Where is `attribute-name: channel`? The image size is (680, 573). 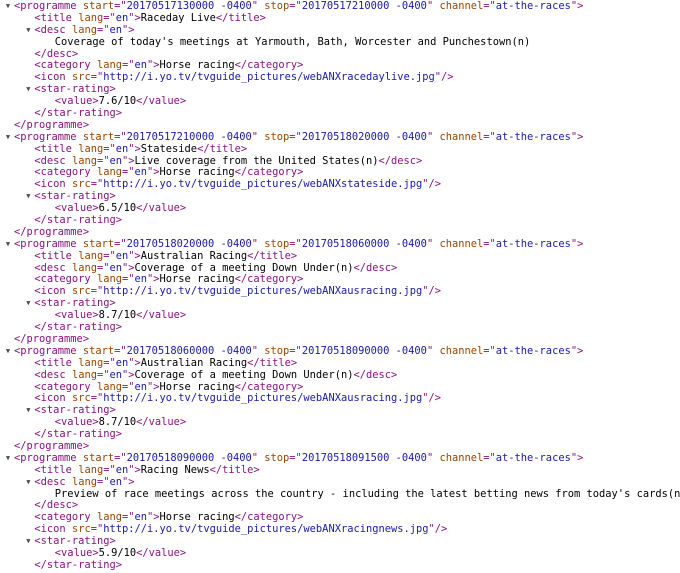 attribute-name: channel is located at coordinates (461, 6).